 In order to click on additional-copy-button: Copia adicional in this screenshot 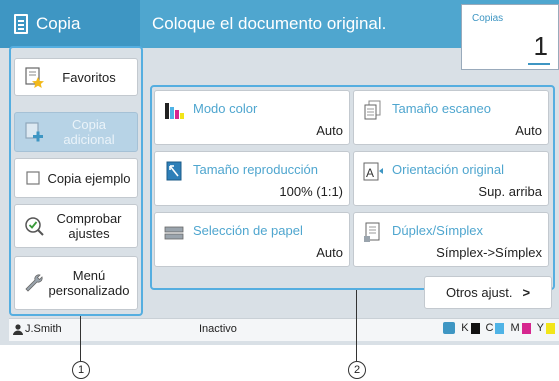, I will do `click(76, 132)`.